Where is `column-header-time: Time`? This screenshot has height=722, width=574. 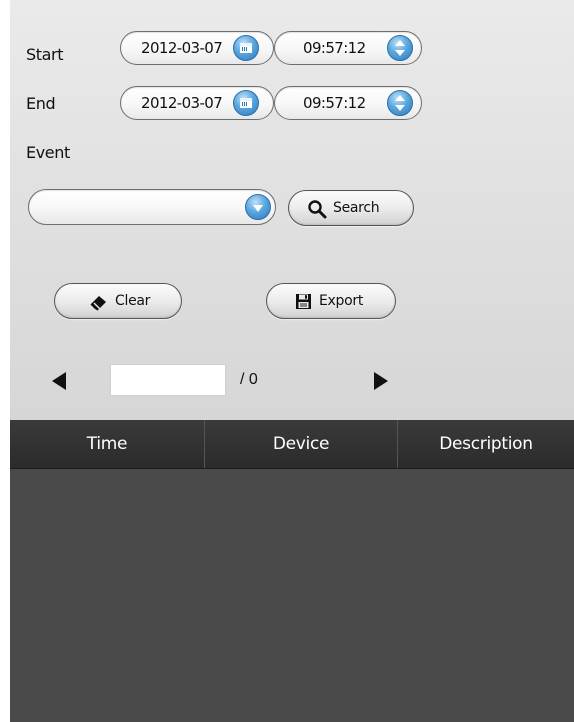 column-header-time: Time is located at coordinates (107, 444).